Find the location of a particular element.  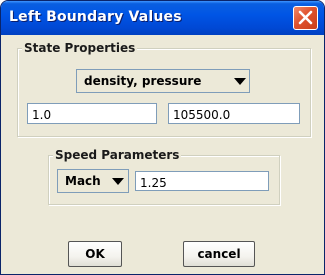

speed-value-text: 1.25 is located at coordinates (153, 183).